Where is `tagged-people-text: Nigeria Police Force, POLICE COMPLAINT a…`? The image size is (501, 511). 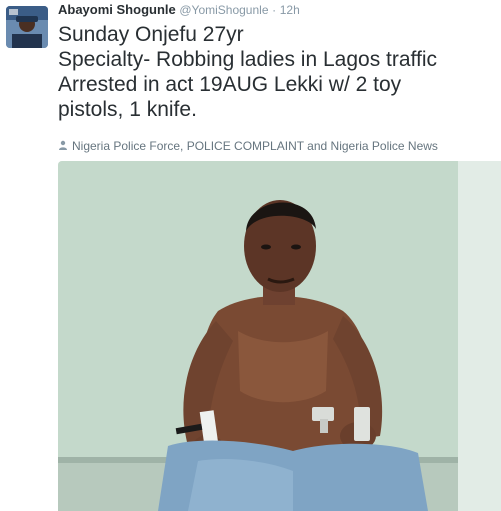
tagged-people-text: Nigeria Police Force, POLICE COMPLAINT a… is located at coordinates (255, 146).